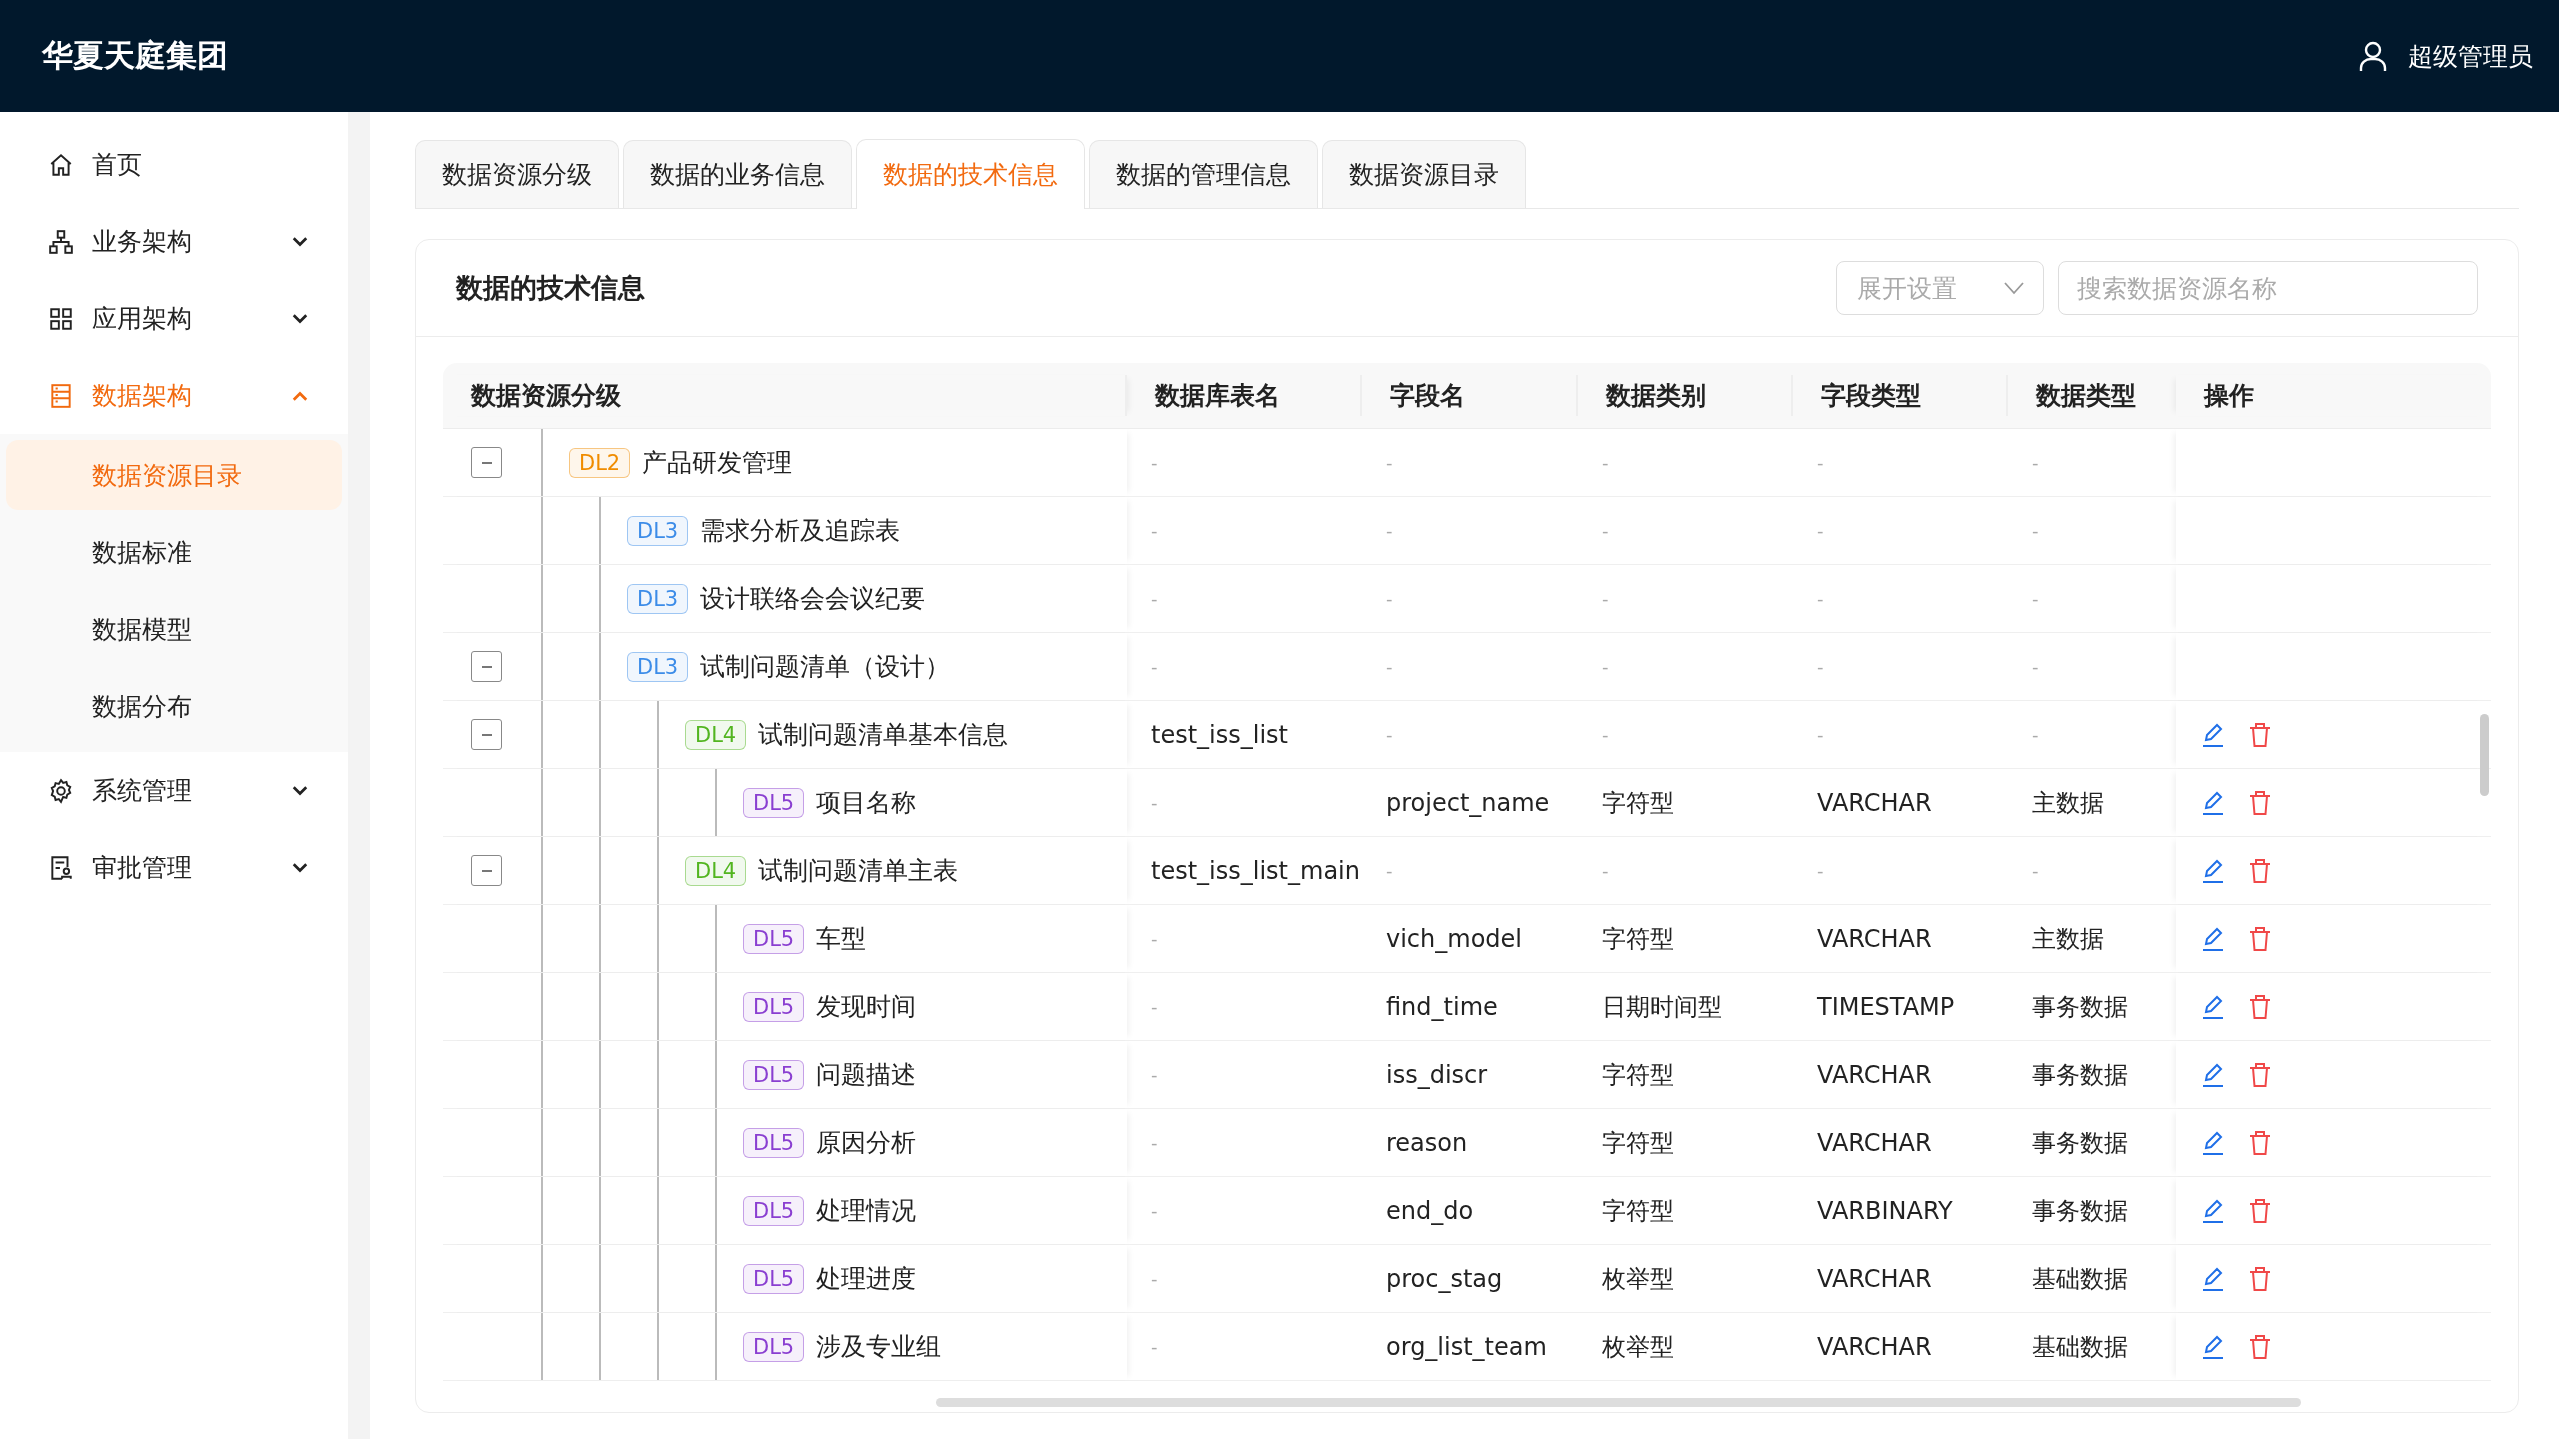  Describe the element at coordinates (717, 463) in the screenshot. I see `resource-name: 产品研发管理` at that location.